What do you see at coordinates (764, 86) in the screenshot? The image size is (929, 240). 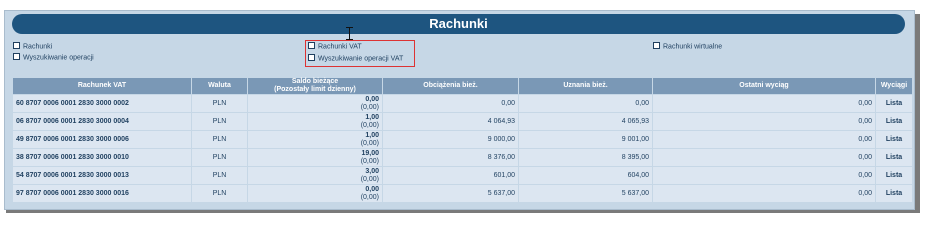 I see `col-header-last-statement: Ostatni wyciąg` at bounding box center [764, 86].